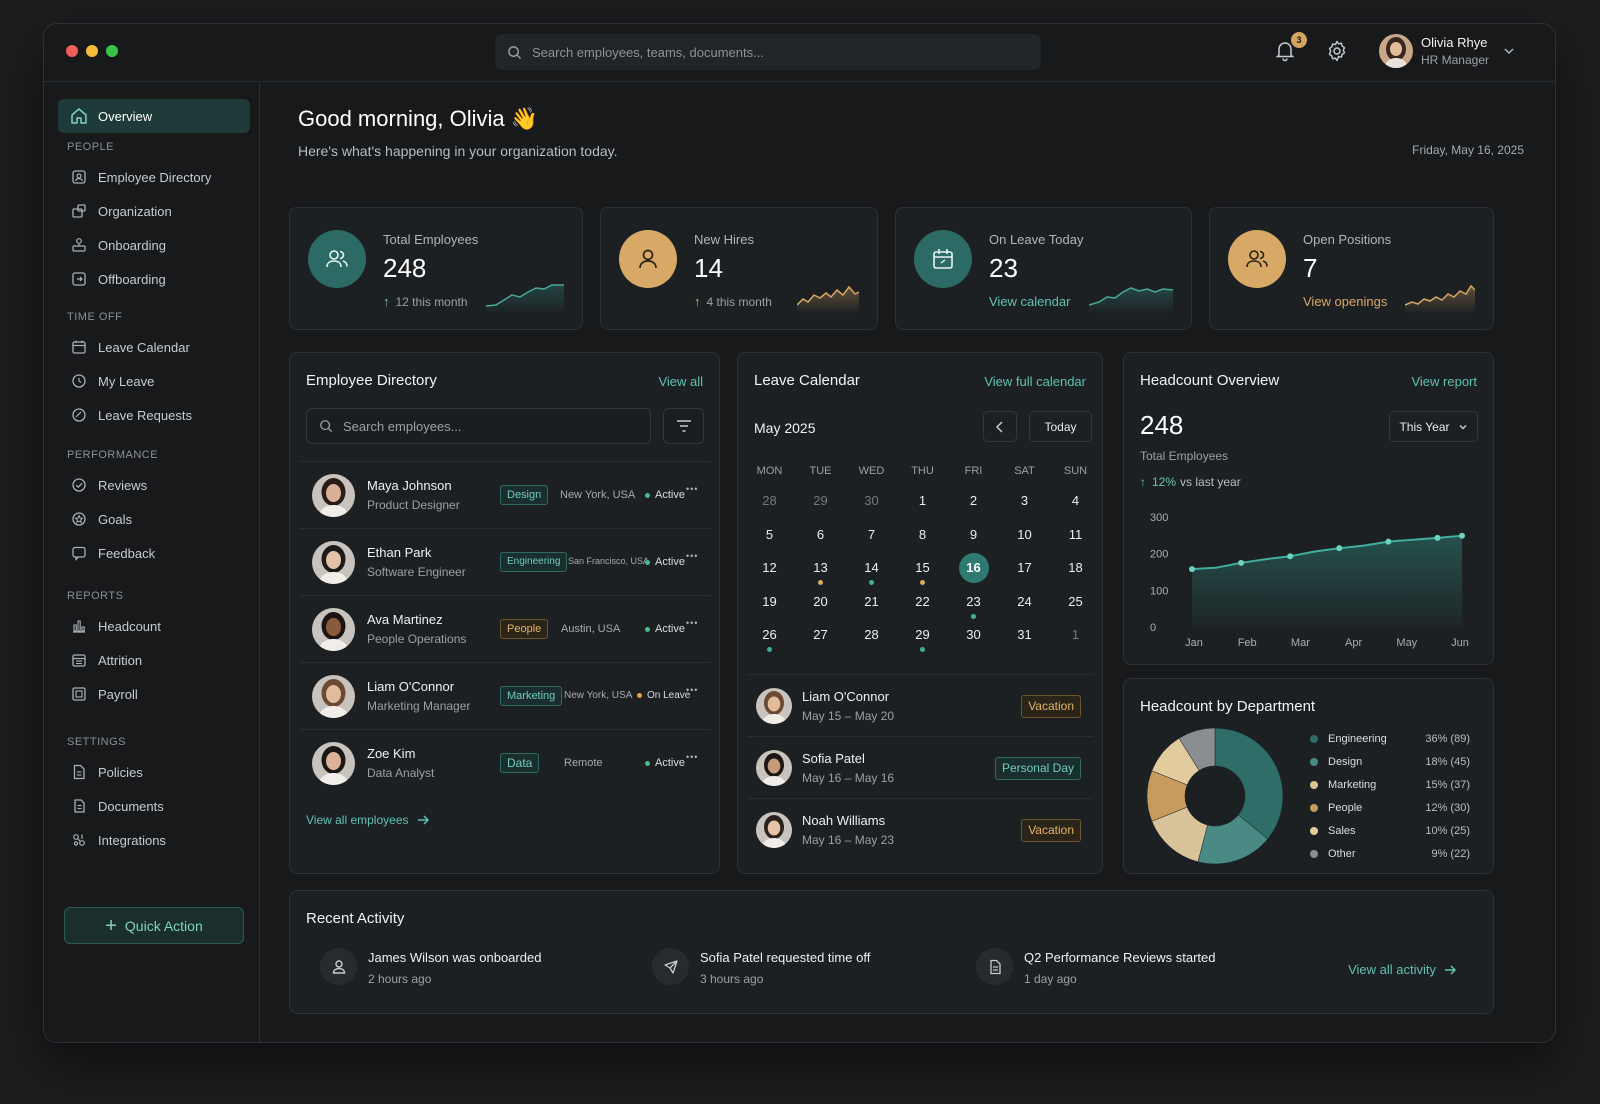 Image resolution: width=1600 pixels, height=1104 pixels. What do you see at coordinates (1075, 602) in the screenshot?
I see `calendar-day: 25` at bounding box center [1075, 602].